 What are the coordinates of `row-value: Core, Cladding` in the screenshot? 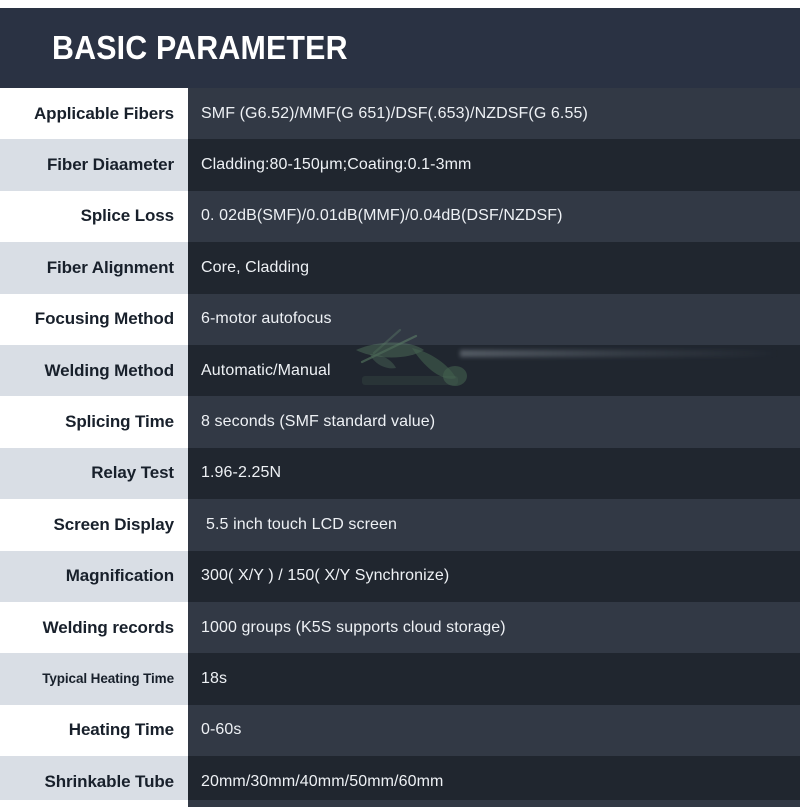 It's located at (494, 268).